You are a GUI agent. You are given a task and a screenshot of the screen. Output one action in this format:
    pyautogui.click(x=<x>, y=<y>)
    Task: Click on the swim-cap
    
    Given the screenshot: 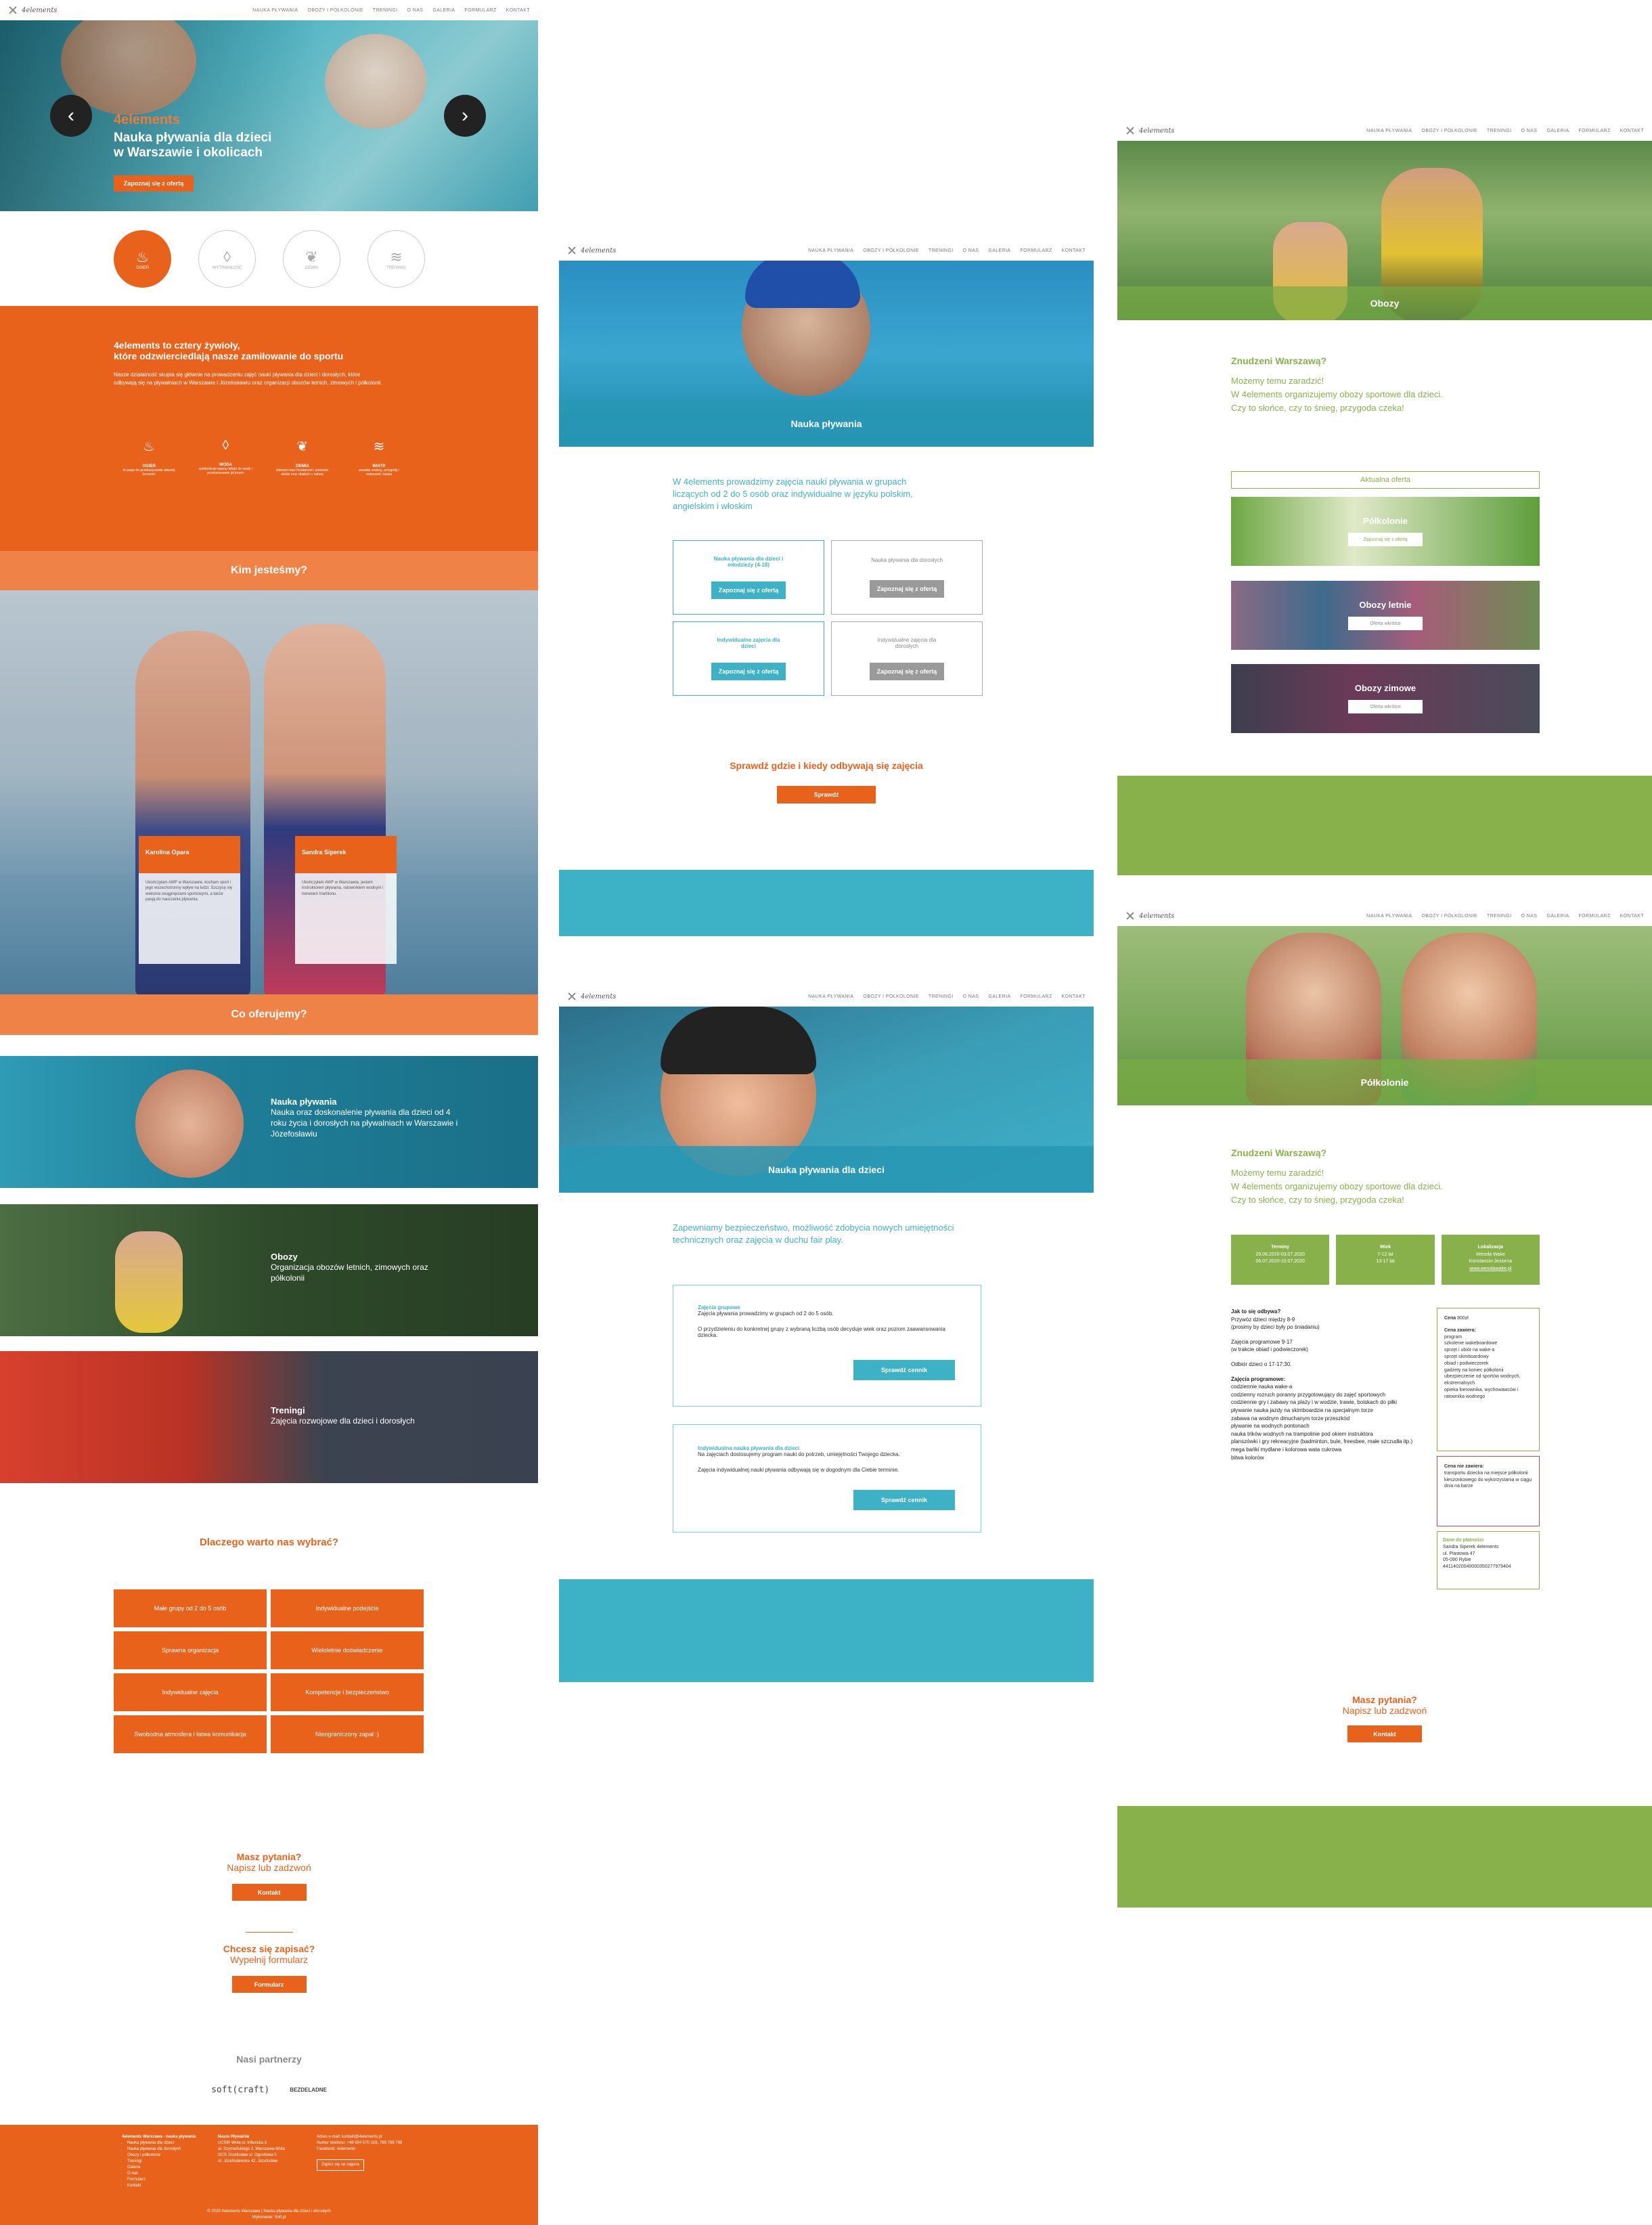 What is the action you would take?
    pyautogui.click(x=738, y=1040)
    